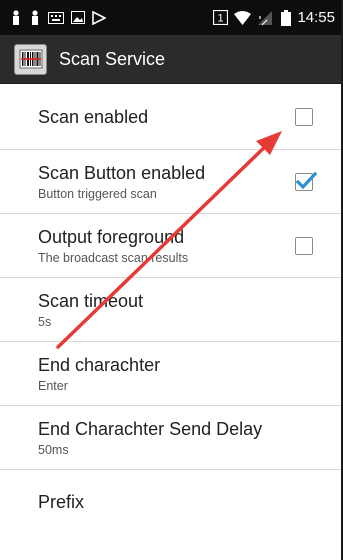 The width and height of the screenshot is (343, 560). I want to click on output-foreground-checkbox, so click(304, 245).